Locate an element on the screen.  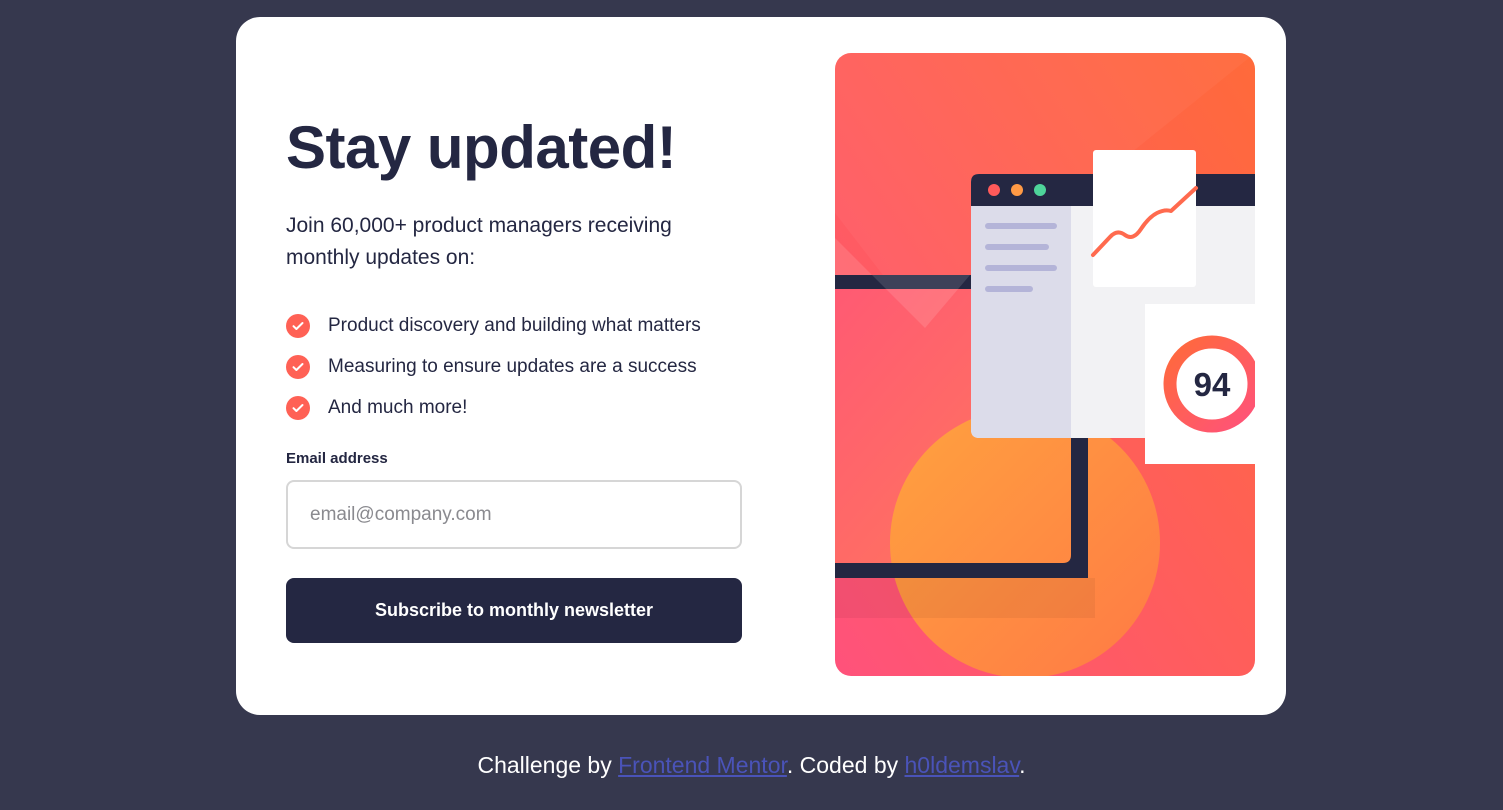
frontend-mentor-link: Frontend Mentor is located at coordinates (702, 765).